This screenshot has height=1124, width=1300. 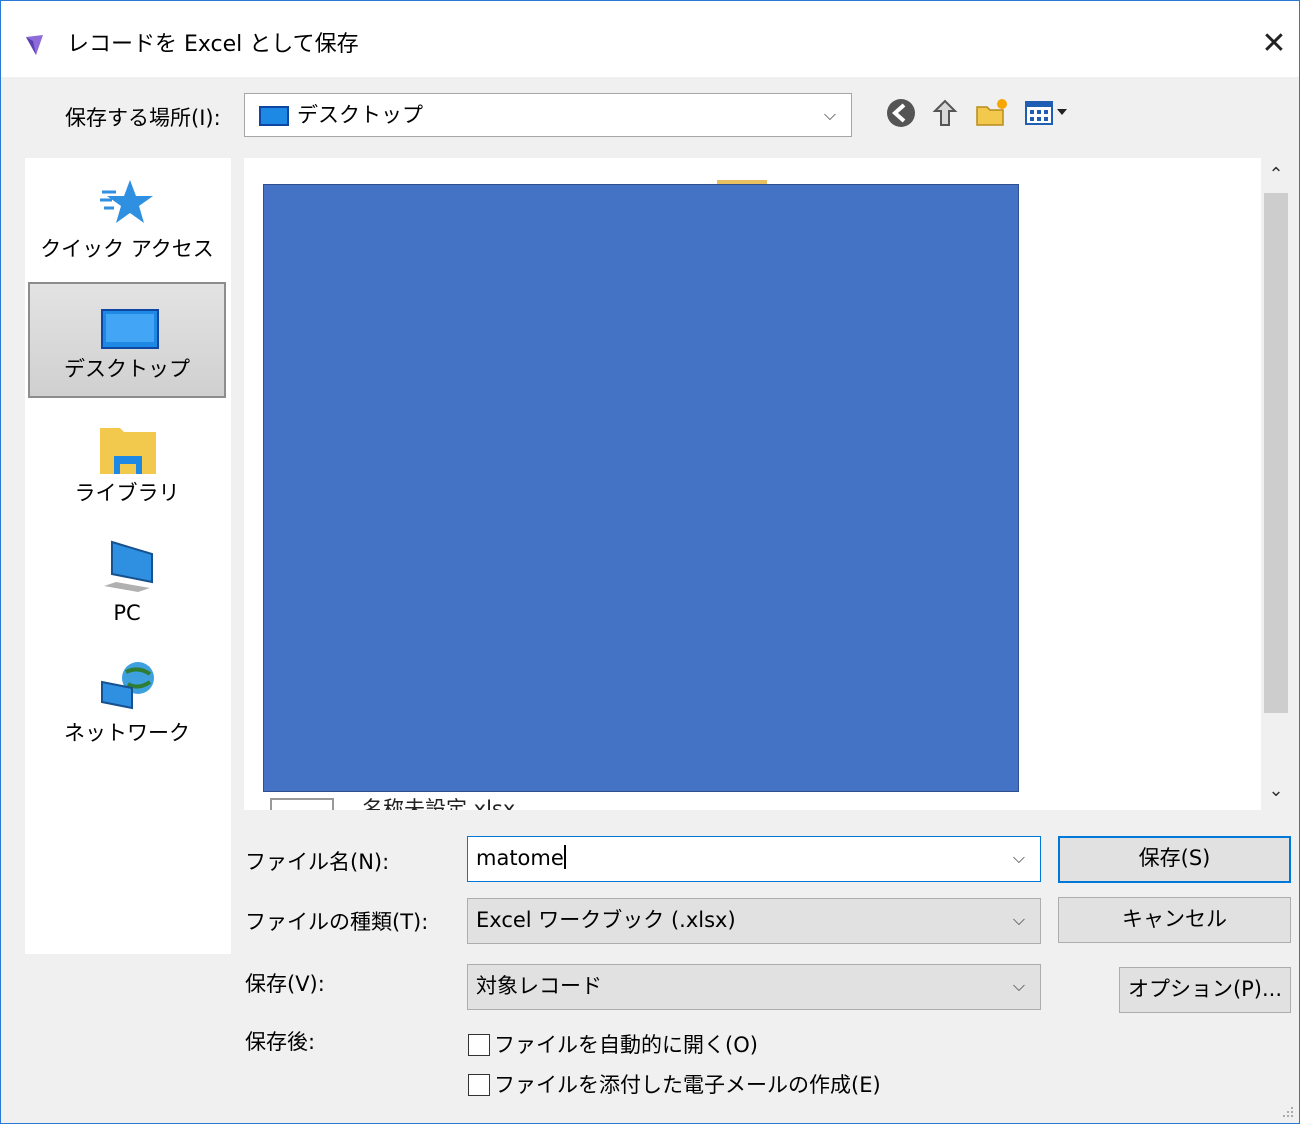 What do you see at coordinates (1276, 453) in the screenshot?
I see `scroll-thumb` at bounding box center [1276, 453].